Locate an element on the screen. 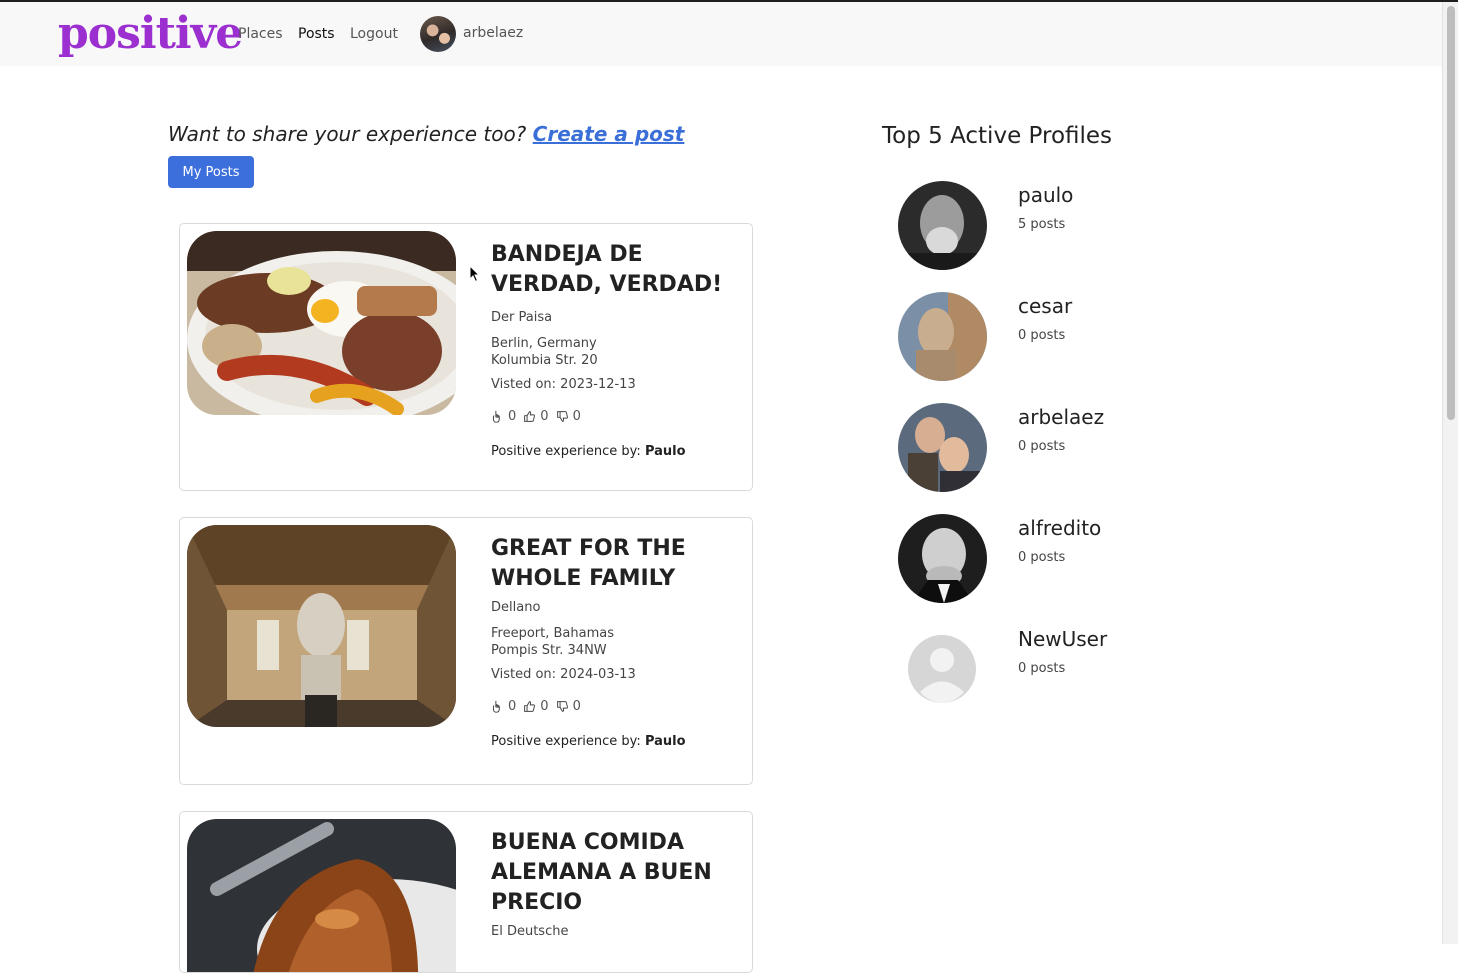 The width and height of the screenshot is (1458, 973). profile-photo-arbelaez is located at coordinates (942, 447).